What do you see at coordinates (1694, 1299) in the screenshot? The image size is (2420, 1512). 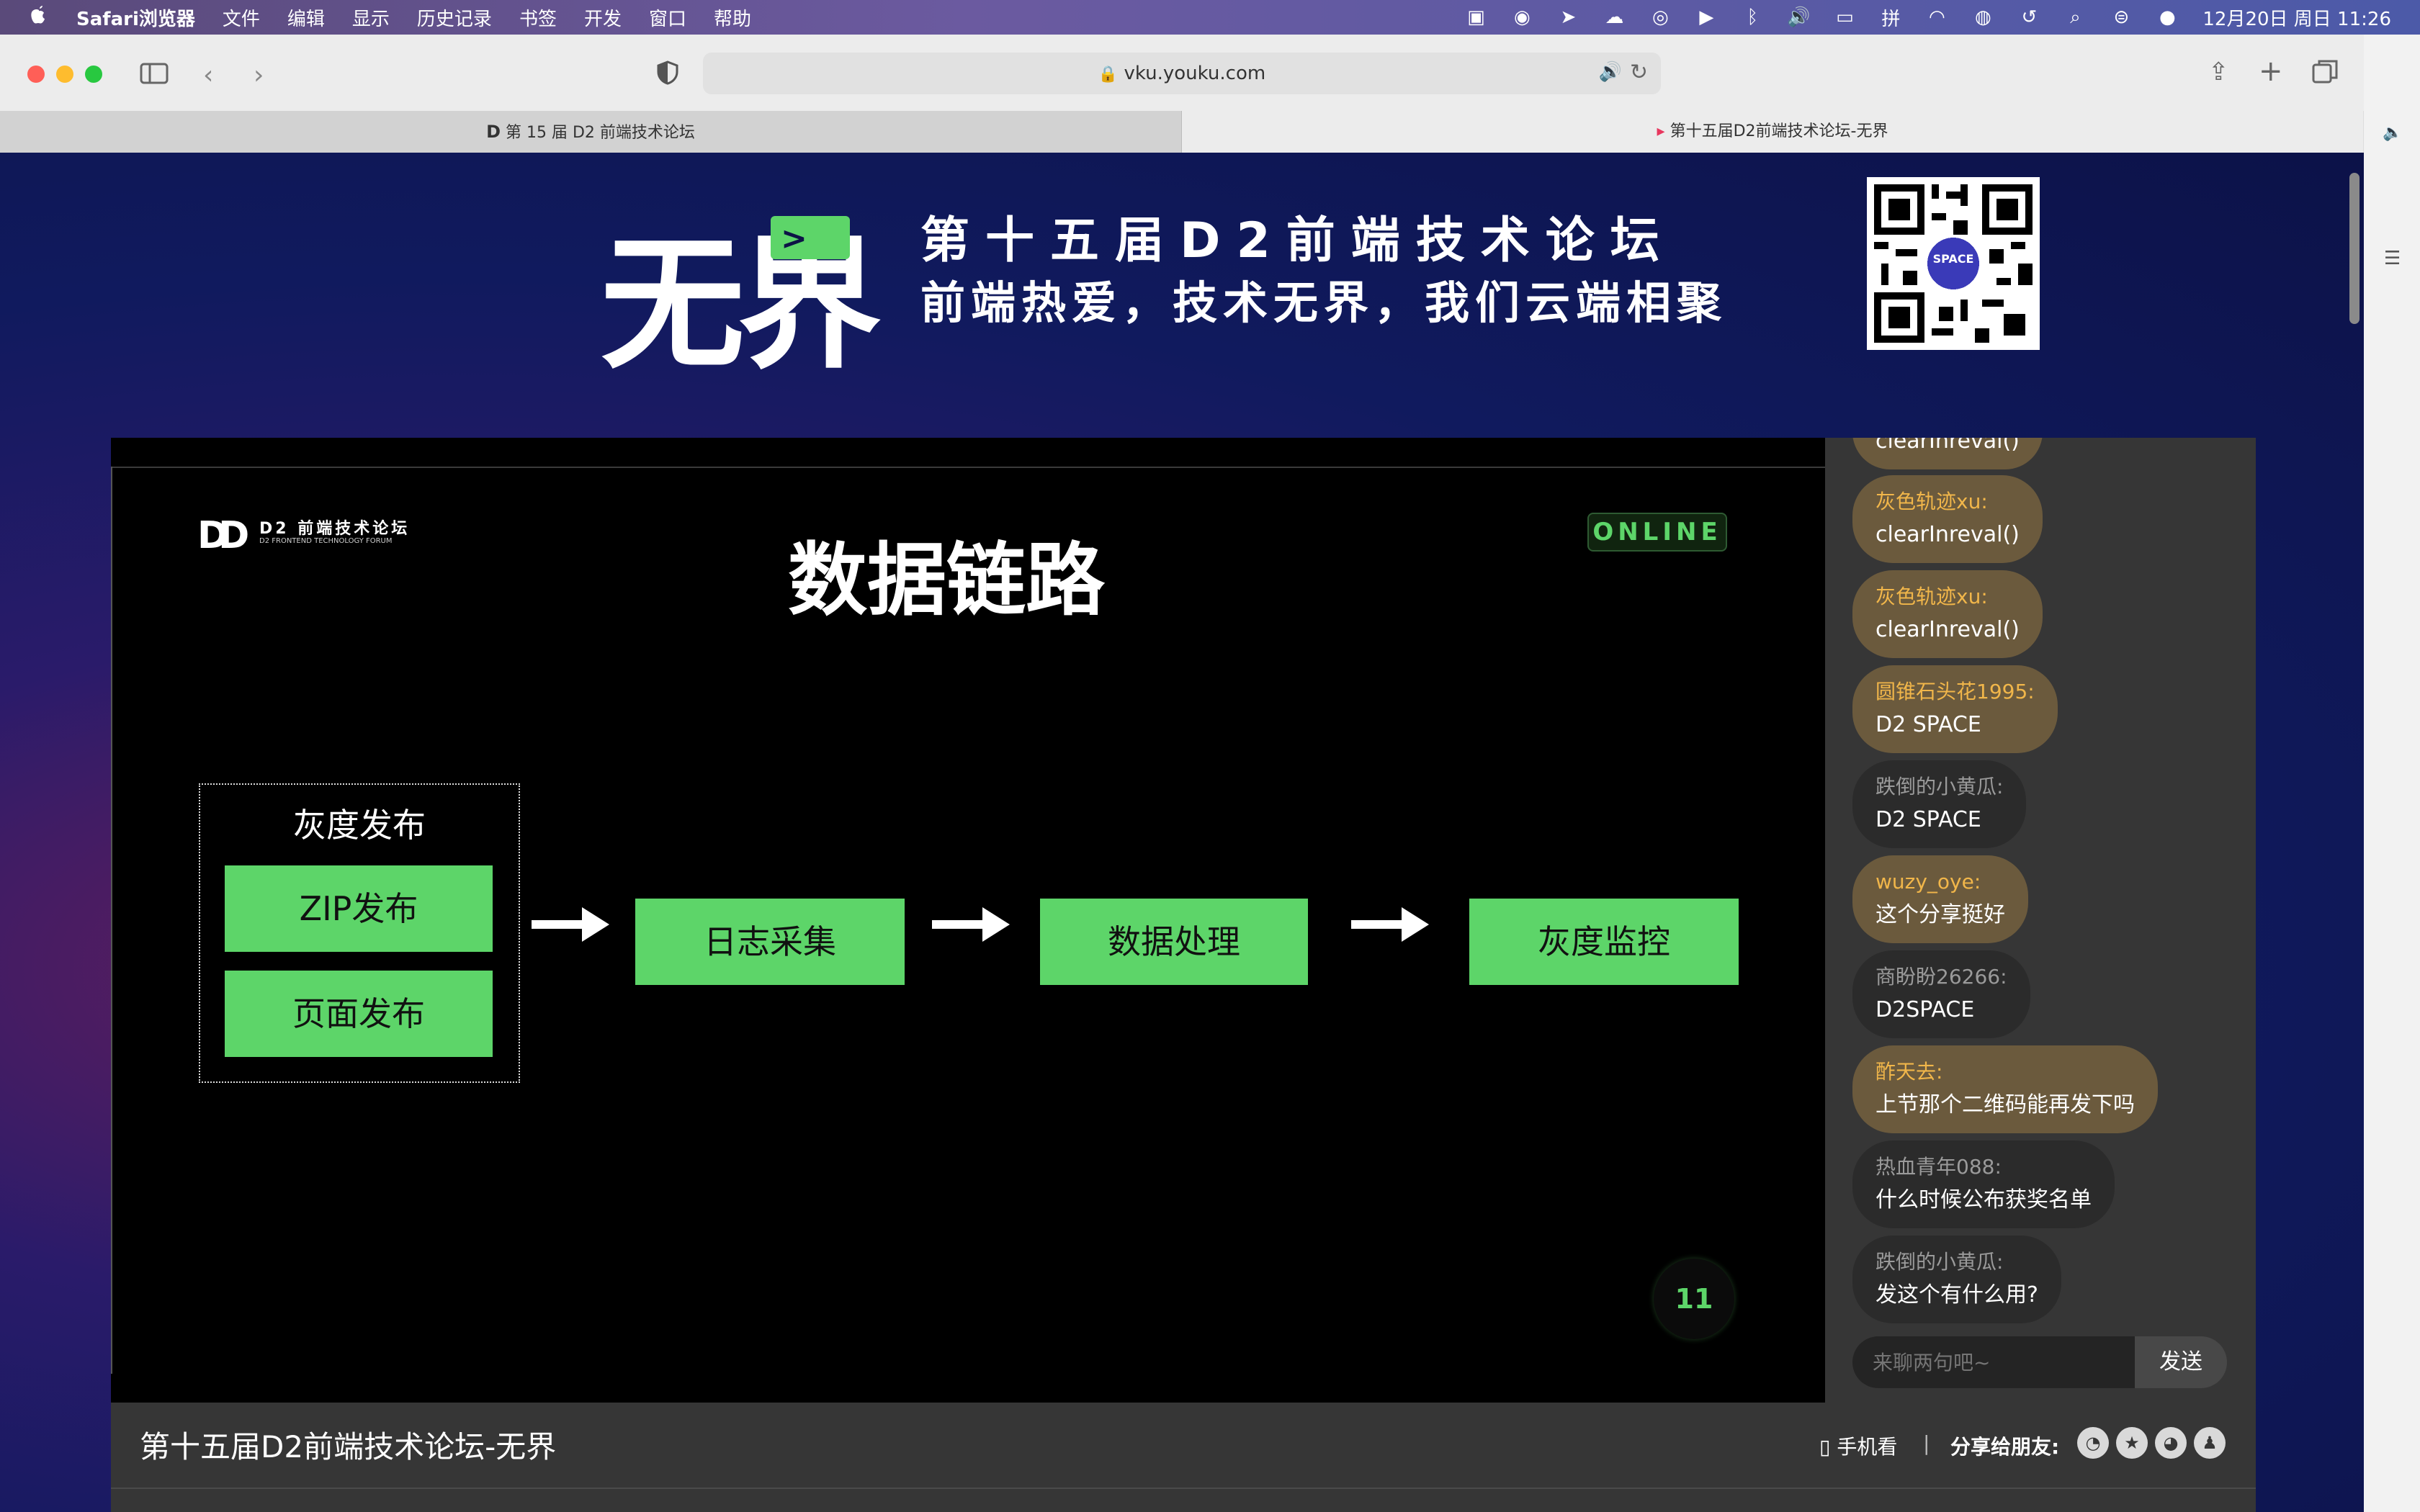 I see `slide-page-number: 11` at bounding box center [1694, 1299].